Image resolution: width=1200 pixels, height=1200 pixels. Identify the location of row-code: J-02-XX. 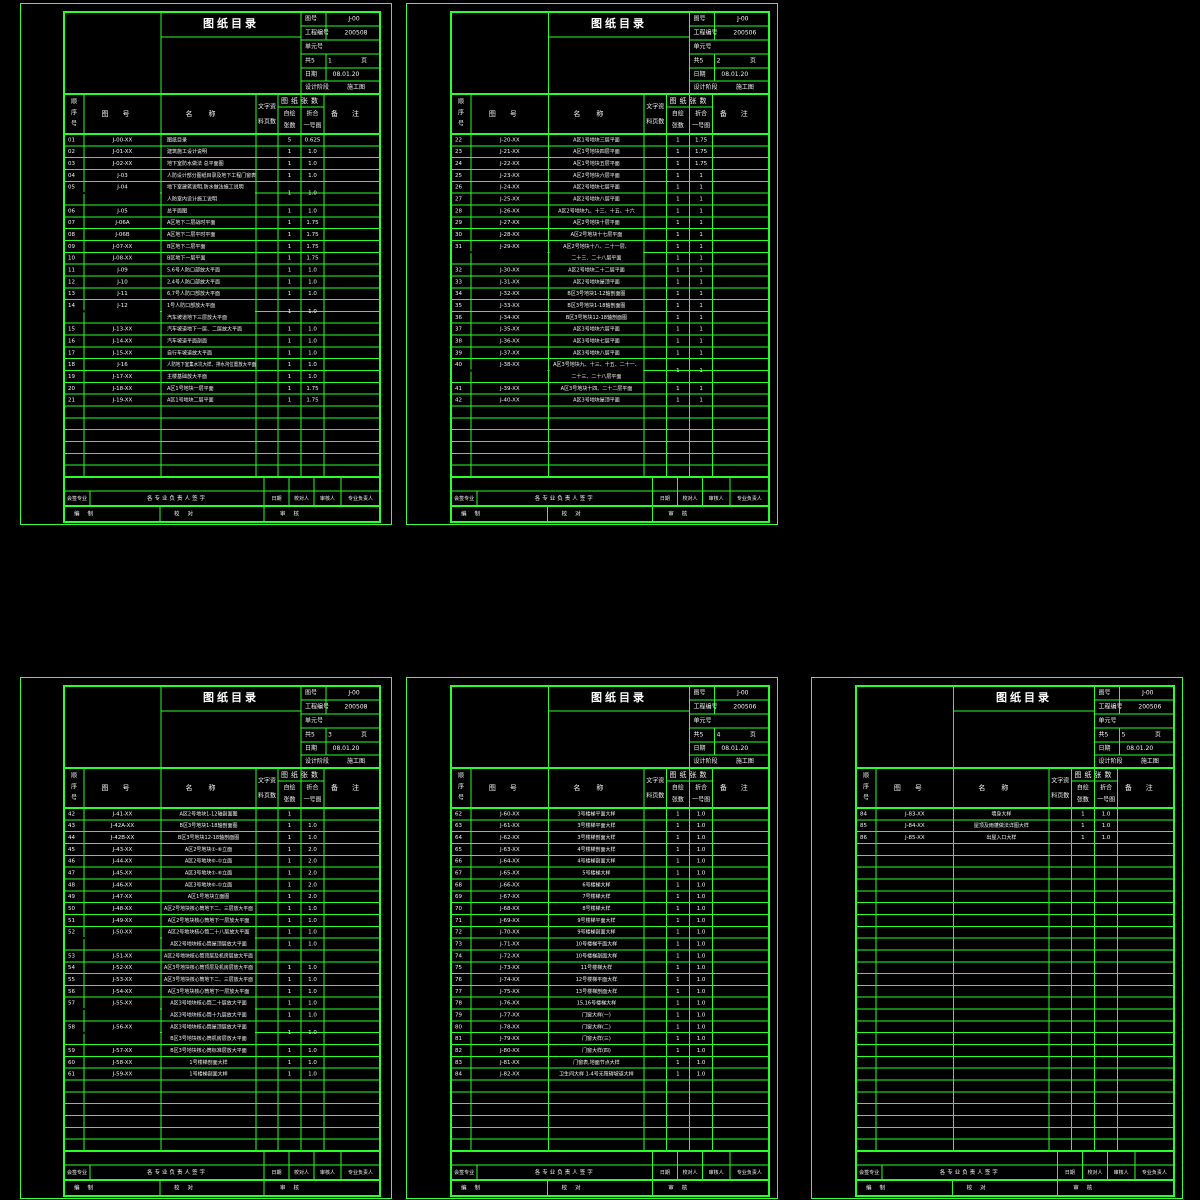
(122, 164).